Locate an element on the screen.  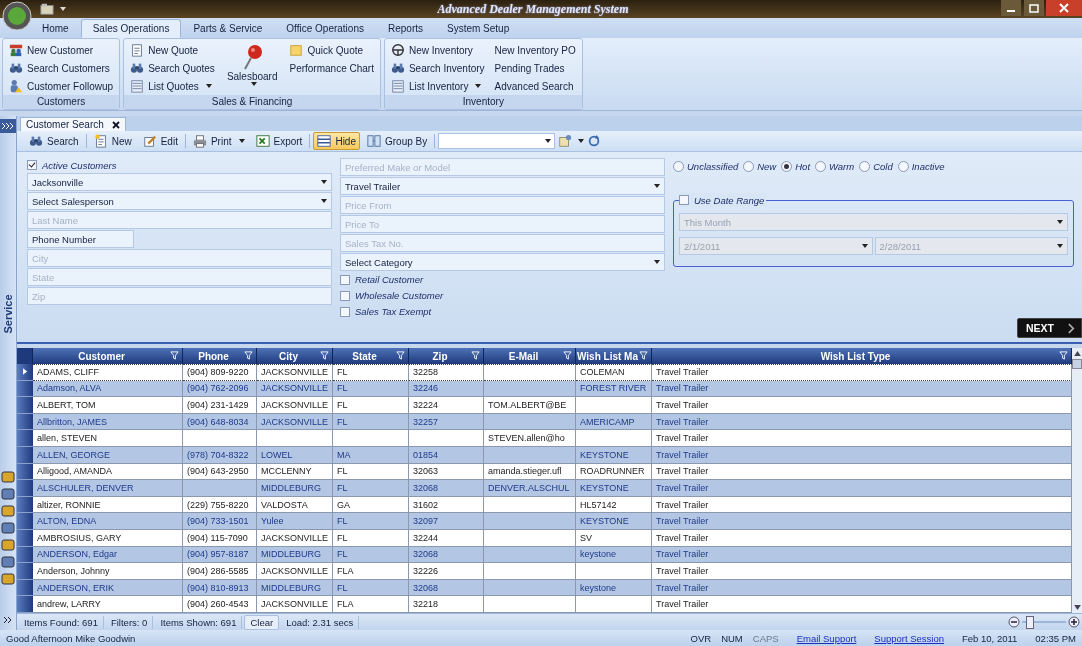
ribbon-button: Advanced Search is located at coordinates (535, 86).